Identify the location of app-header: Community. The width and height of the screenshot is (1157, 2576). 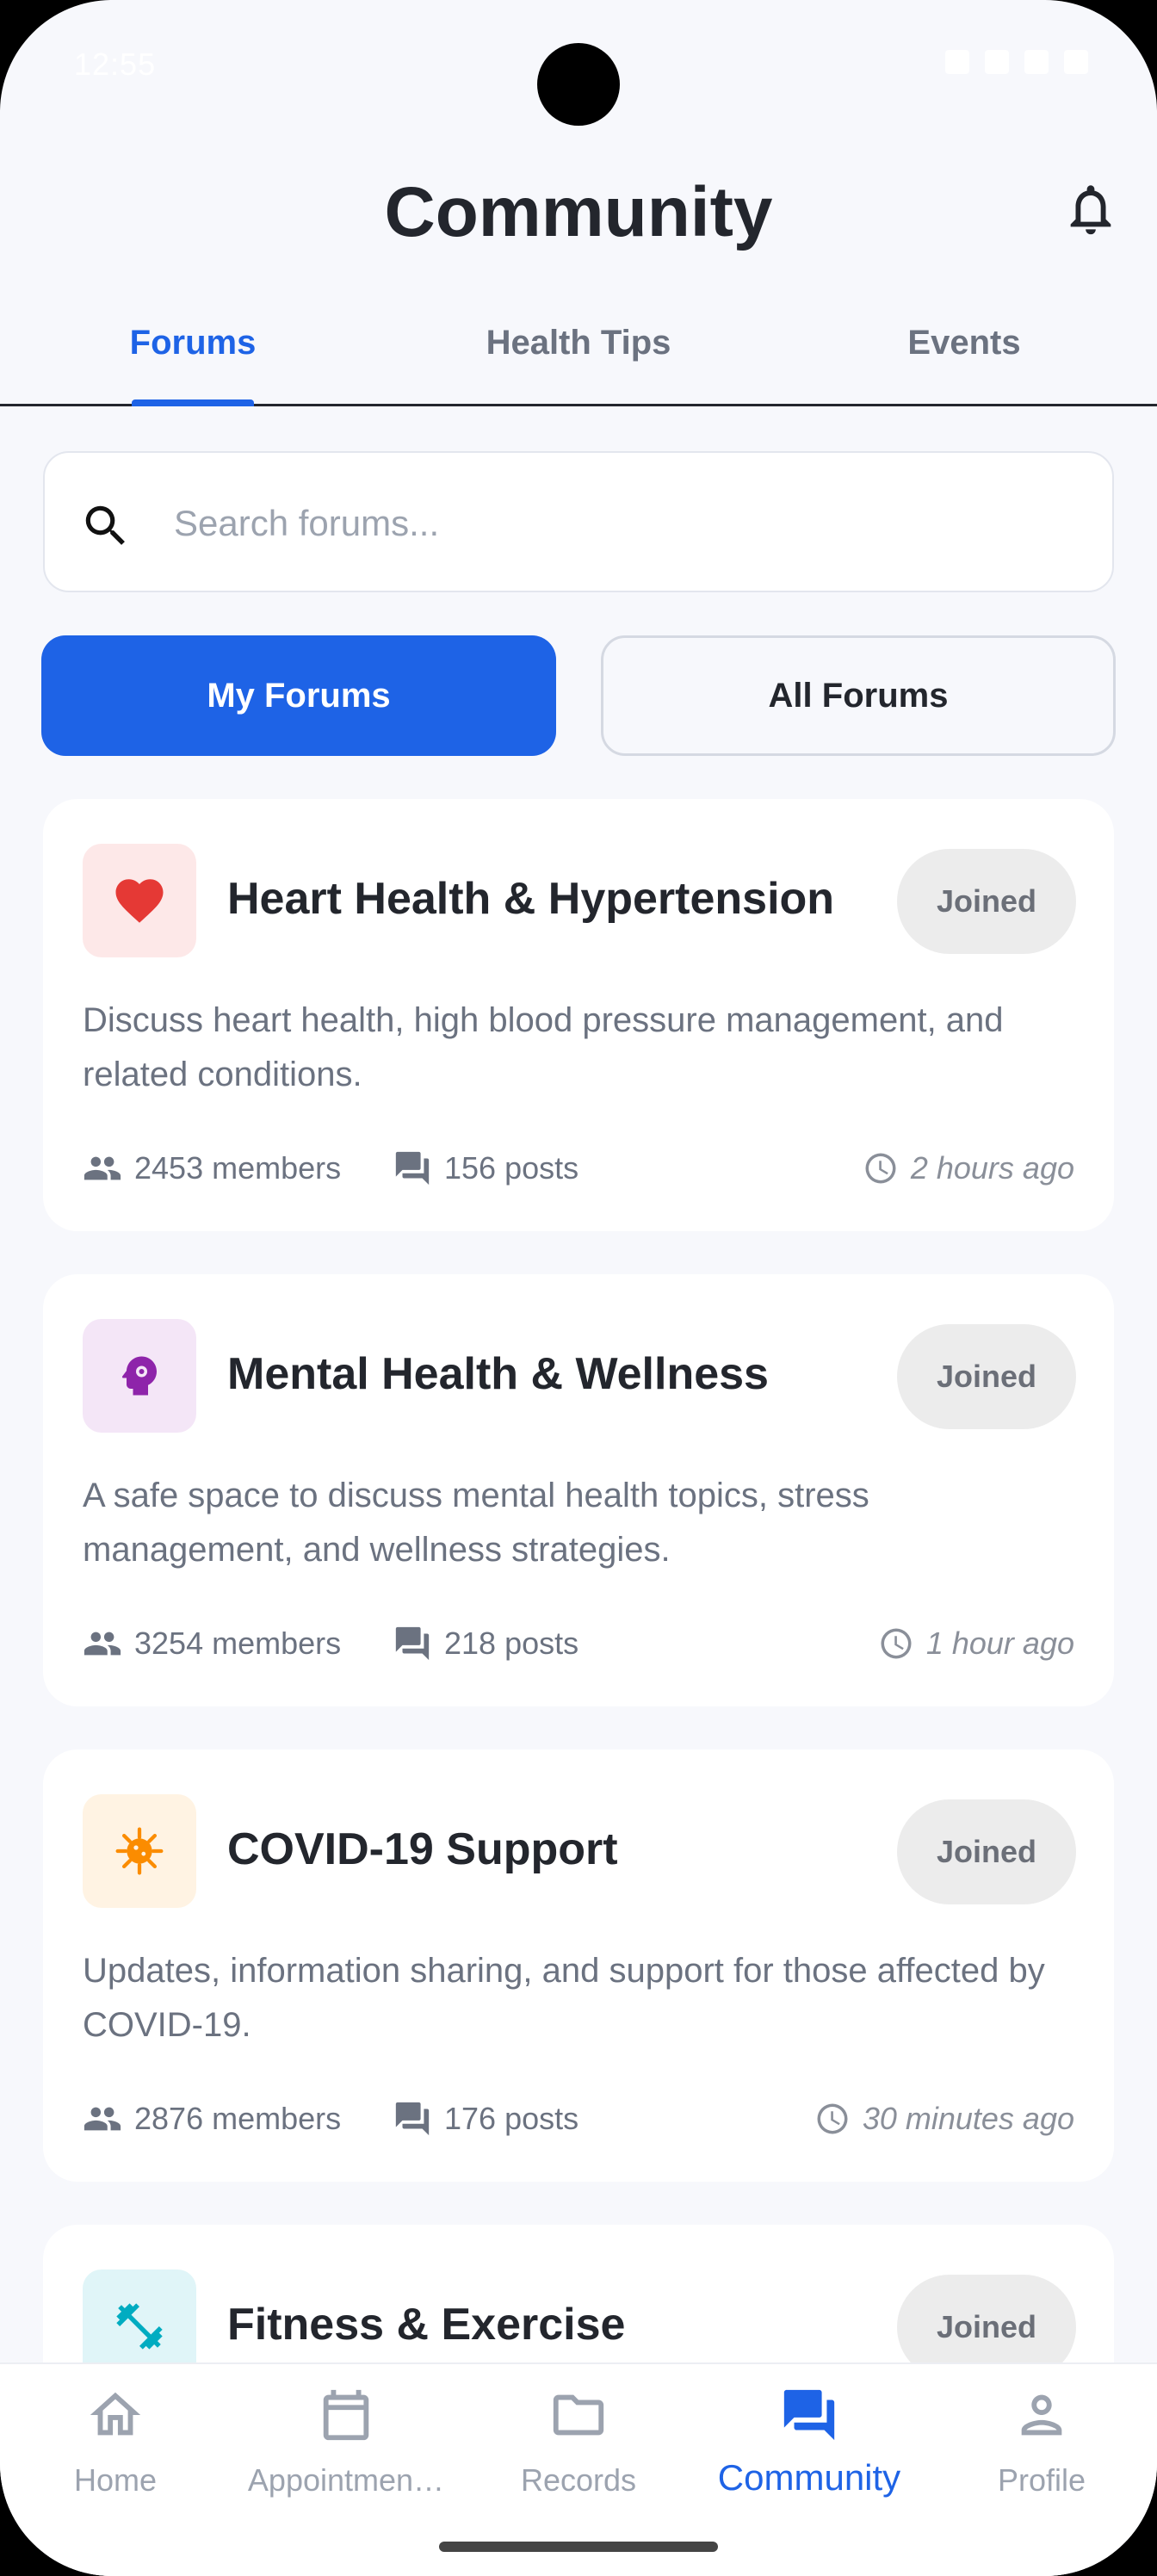
(579, 211).